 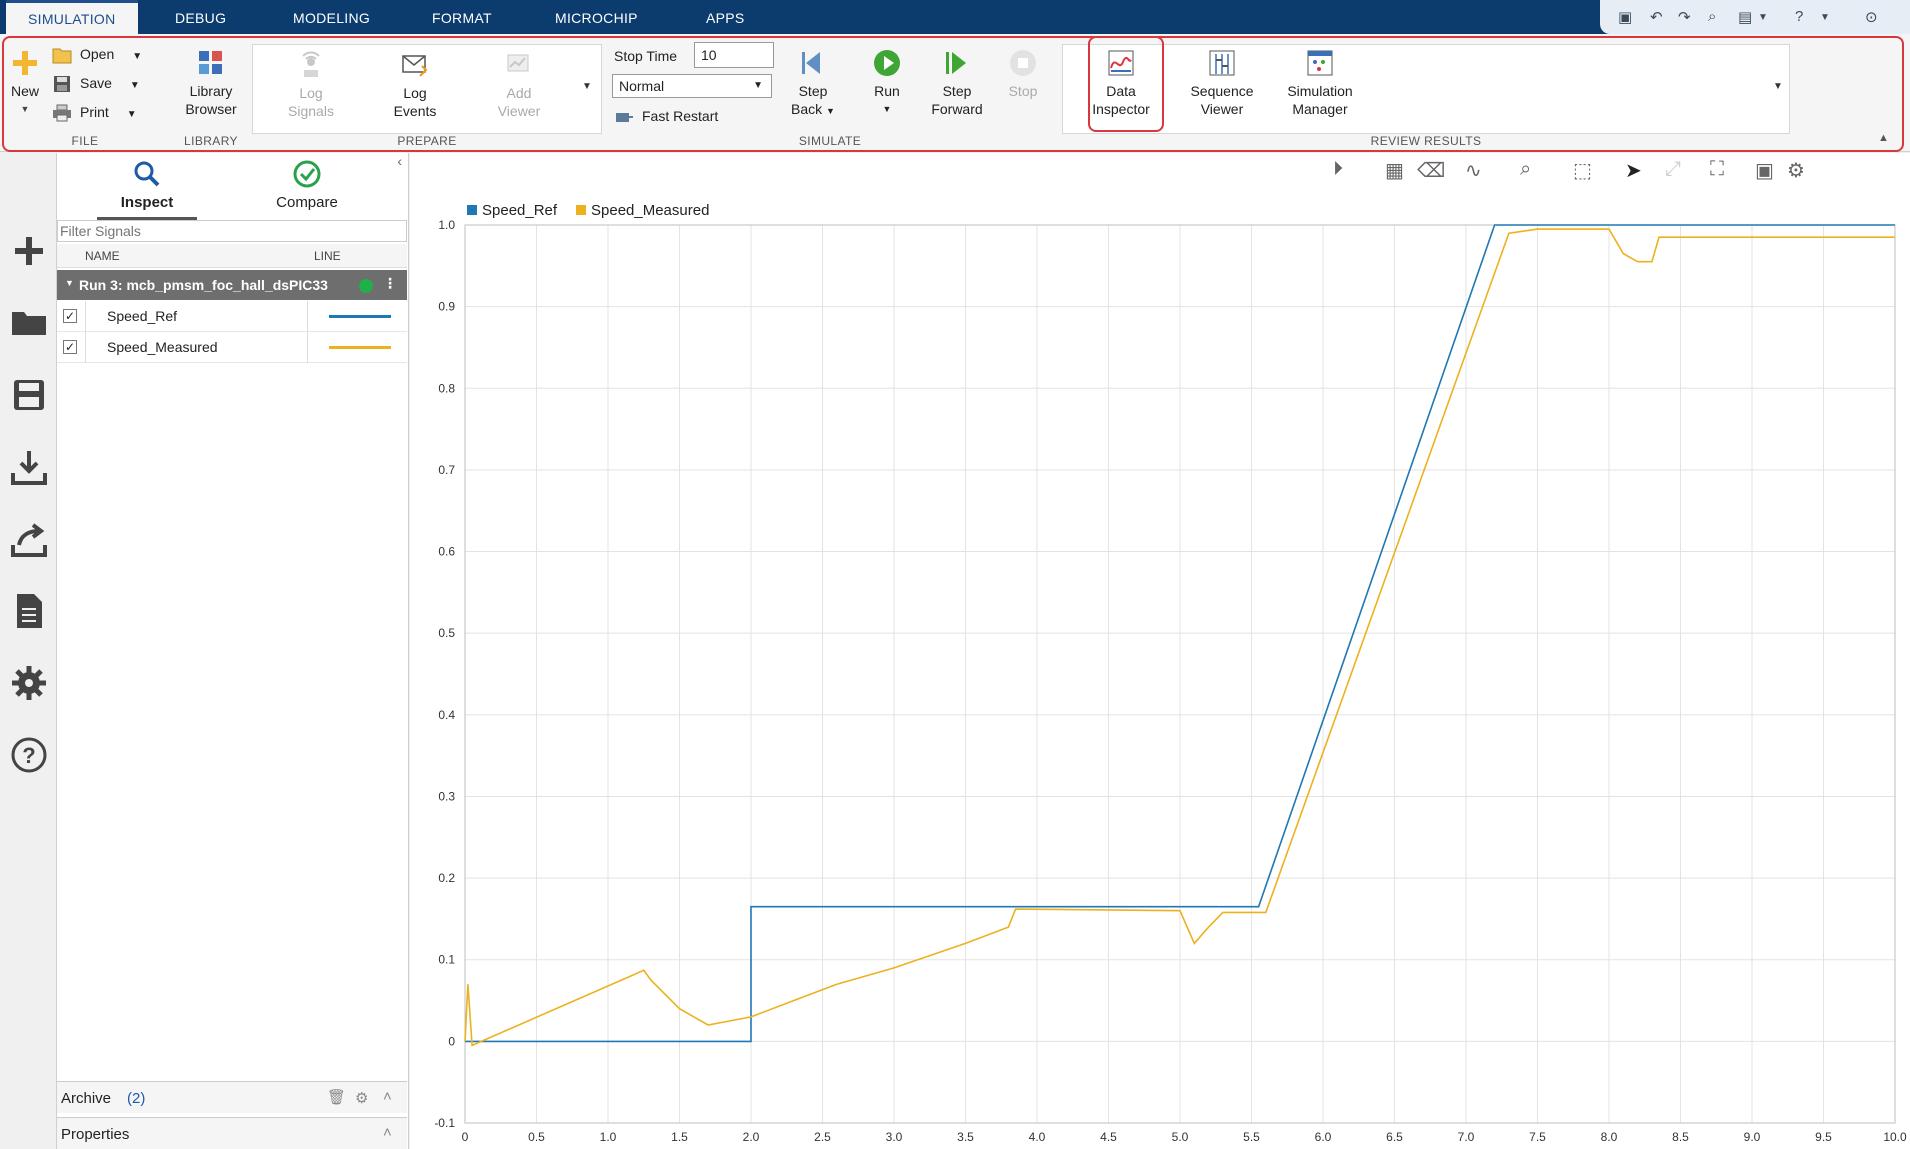 I want to click on x-tick-label: 8.0, so click(x=1609, y=1137).